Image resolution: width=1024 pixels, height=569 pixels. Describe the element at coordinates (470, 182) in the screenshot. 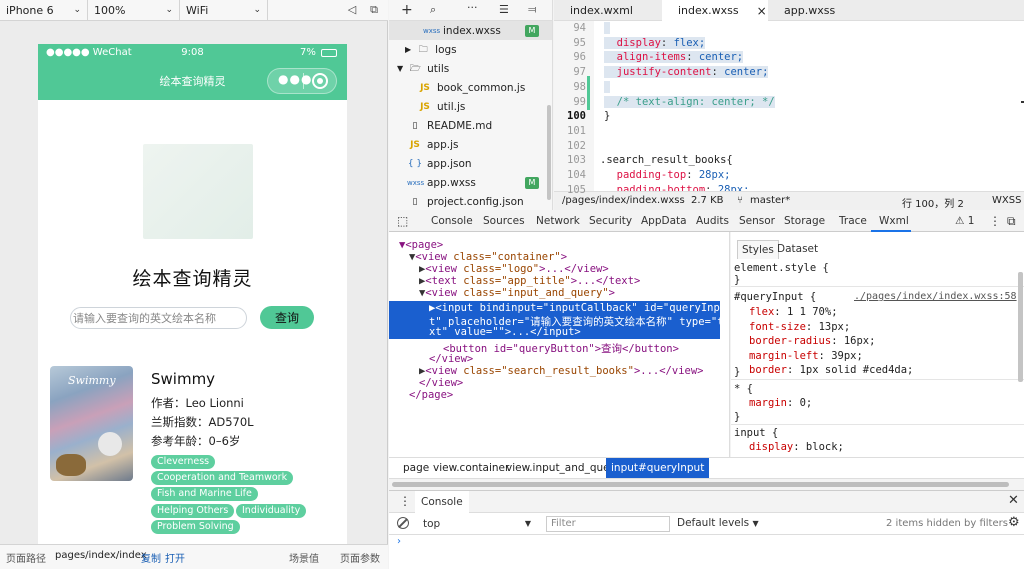

I see `tree-item: wxss app.wxss M` at that location.